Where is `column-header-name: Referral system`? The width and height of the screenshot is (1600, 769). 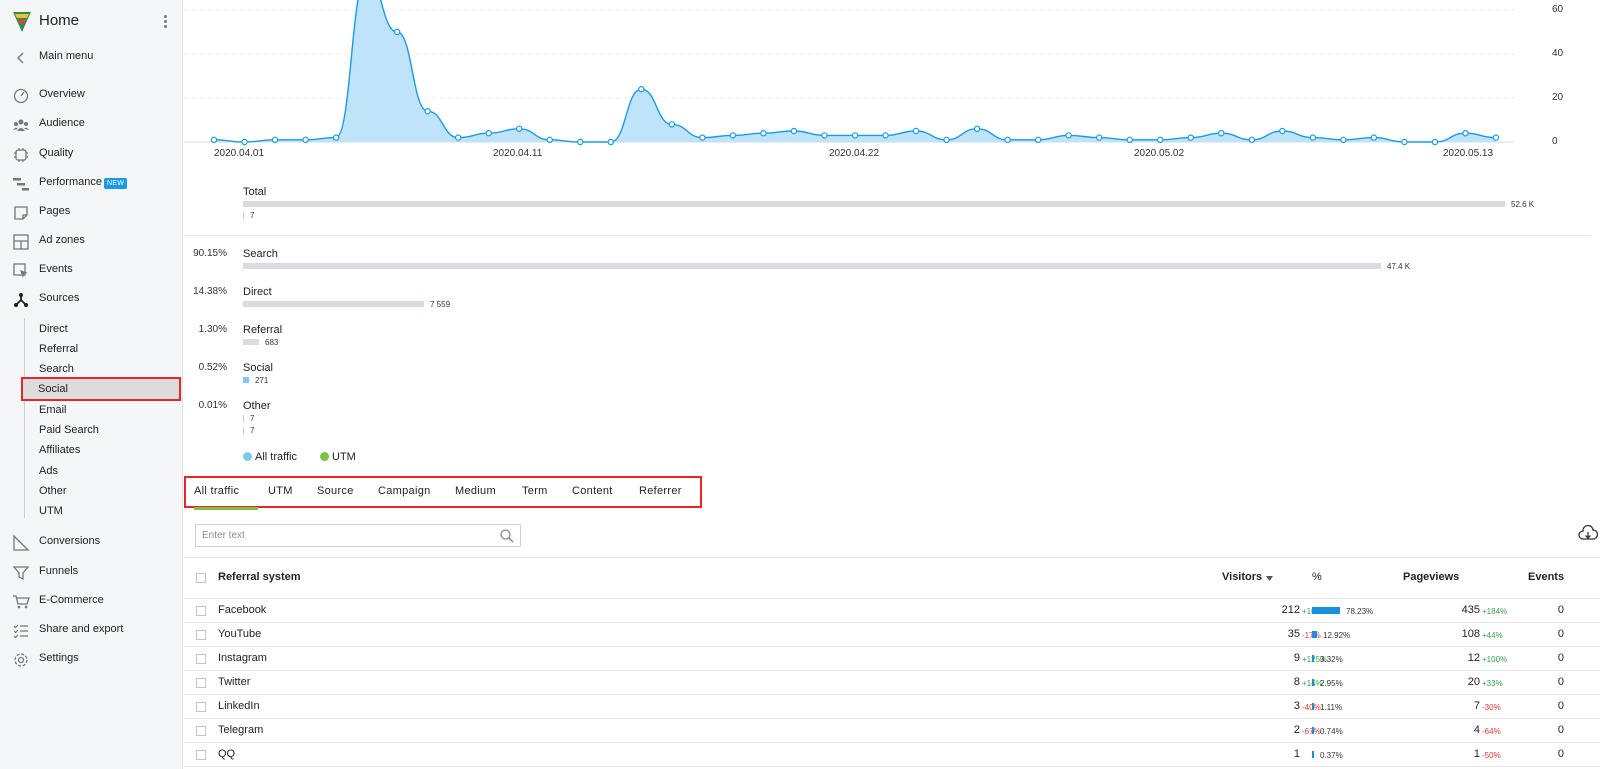 column-header-name: Referral system is located at coordinates (259, 577).